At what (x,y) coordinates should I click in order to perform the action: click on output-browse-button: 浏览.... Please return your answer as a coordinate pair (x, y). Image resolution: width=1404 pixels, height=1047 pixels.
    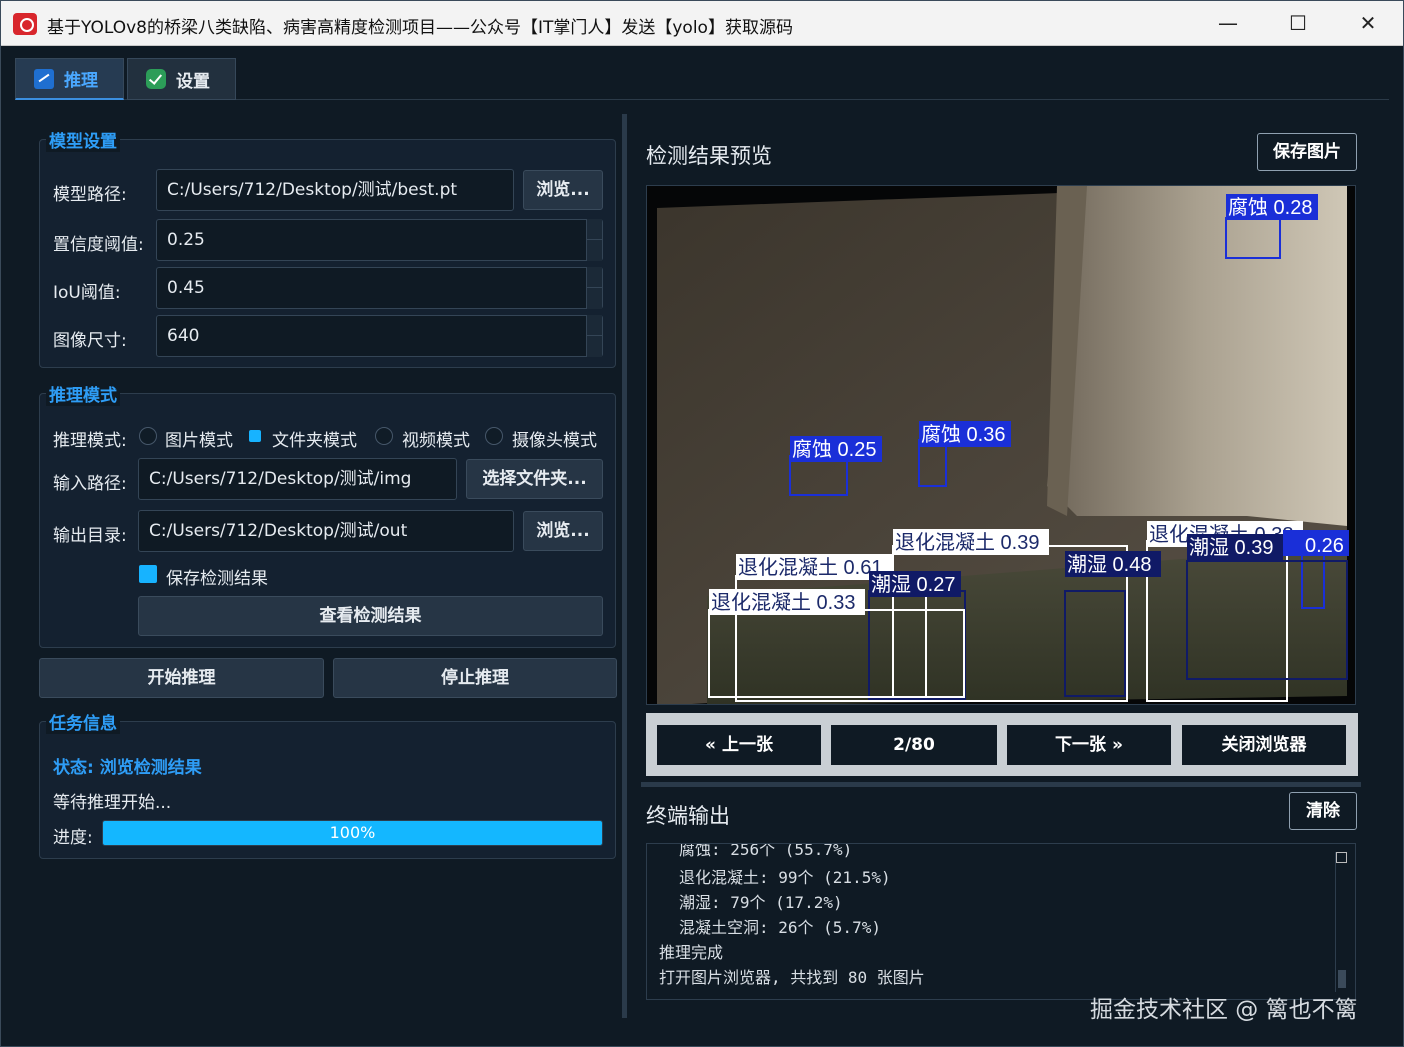
    Looking at the image, I should click on (563, 531).